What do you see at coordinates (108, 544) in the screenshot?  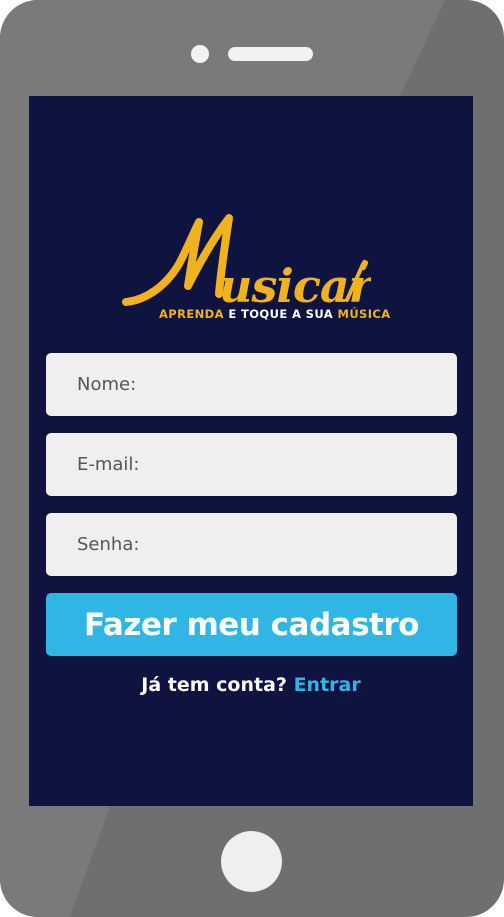 I see `password-field-placeholder: Senha:` at bounding box center [108, 544].